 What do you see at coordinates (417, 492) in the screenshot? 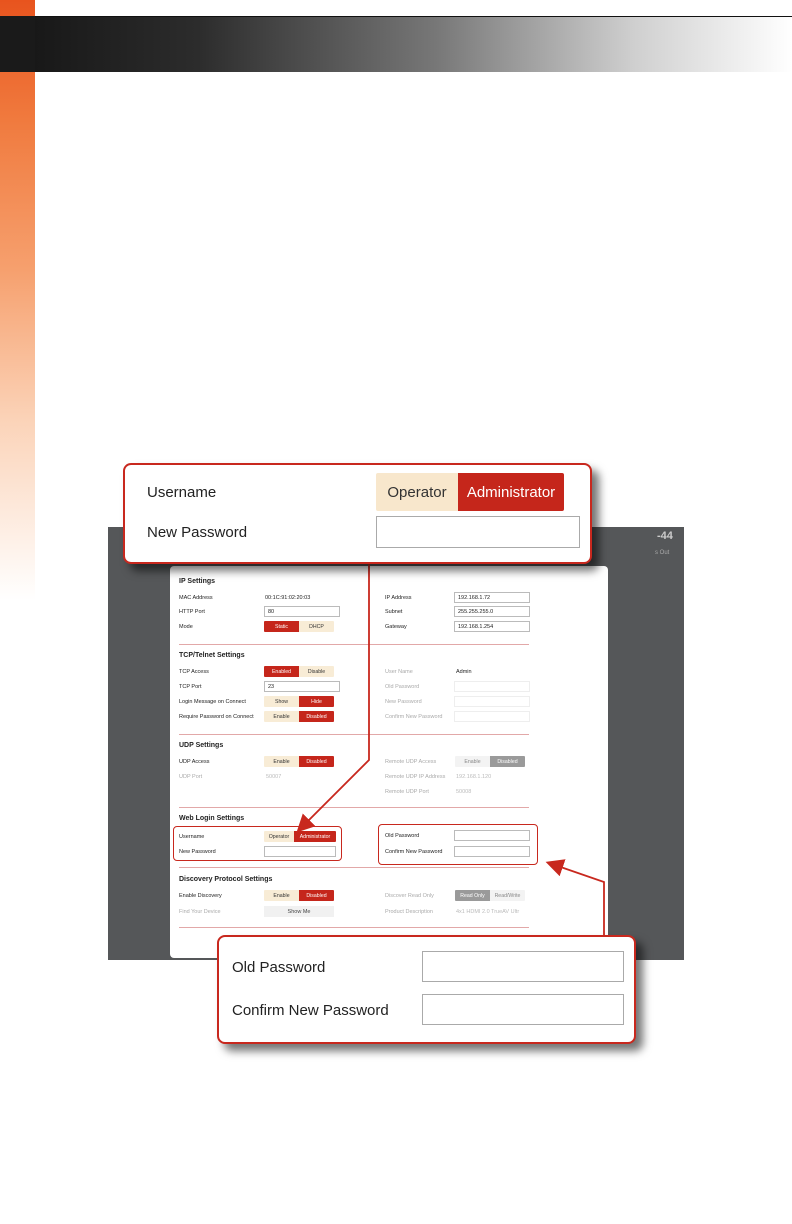
I see `callout-operator-button: Operator` at bounding box center [417, 492].